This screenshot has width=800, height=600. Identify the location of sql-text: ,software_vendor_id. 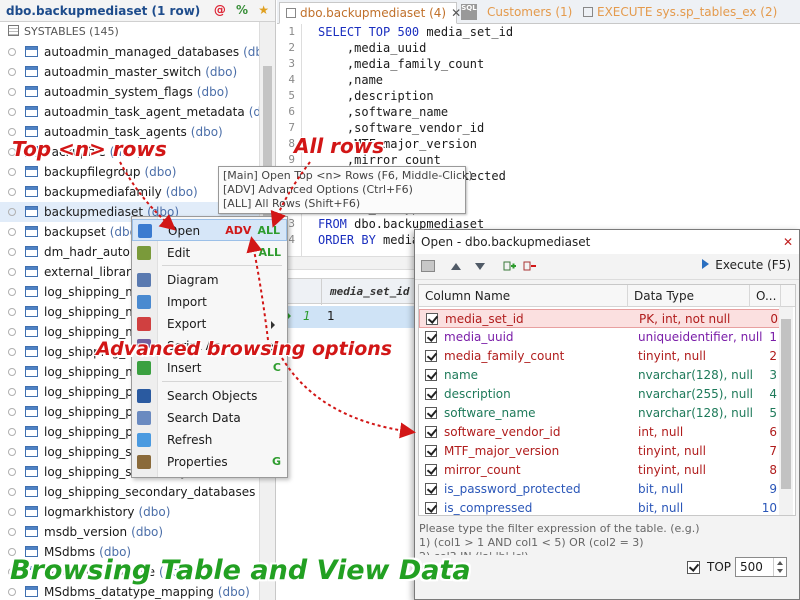
(401, 128).